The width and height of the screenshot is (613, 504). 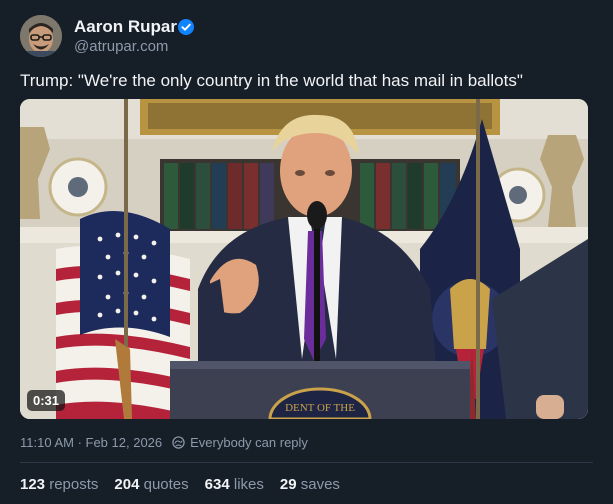 I want to click on quotes-count: 204, so click(x=129, y=484).